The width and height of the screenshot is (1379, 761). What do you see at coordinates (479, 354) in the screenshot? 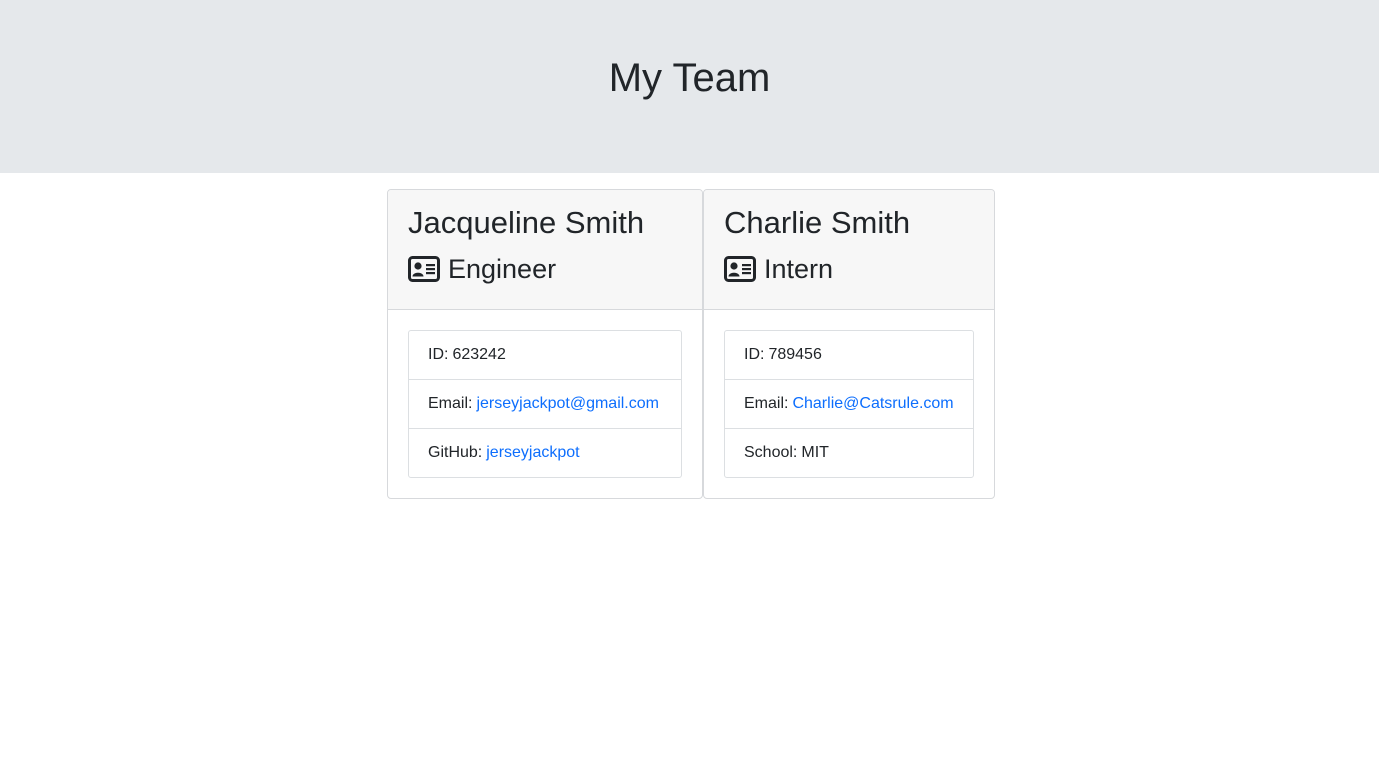
I see `id-value: 623242` at bounding box center [479, 354].